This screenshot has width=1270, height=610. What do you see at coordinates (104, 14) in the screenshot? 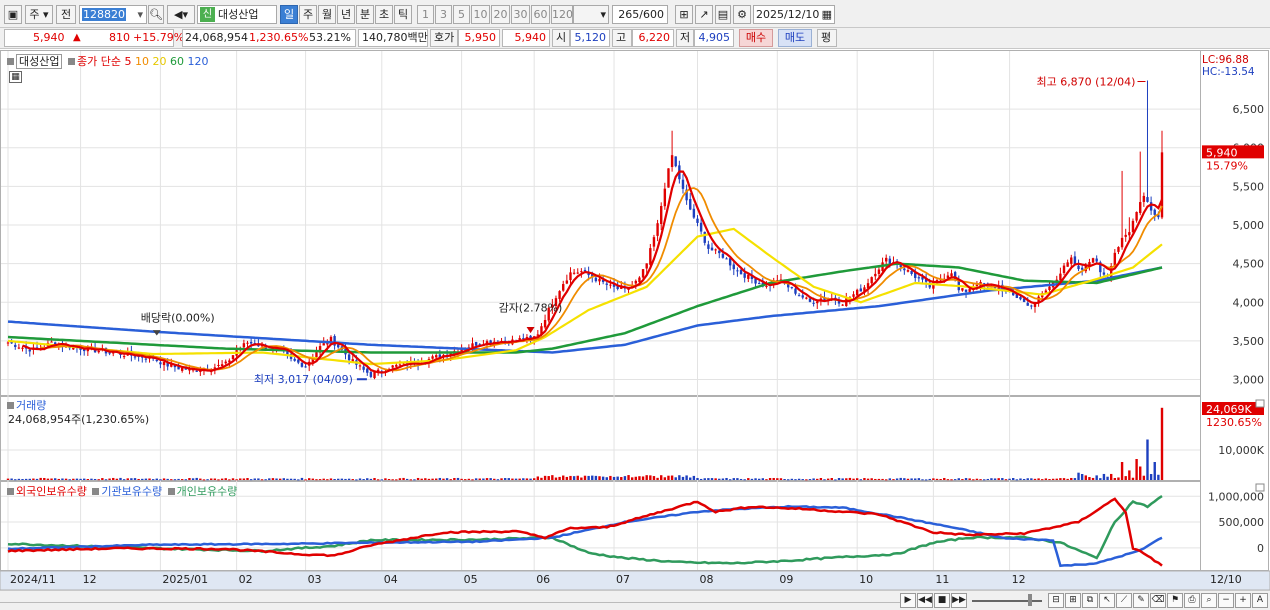
I see `stock-code-value: 128820` at bounding box center [104, 14].